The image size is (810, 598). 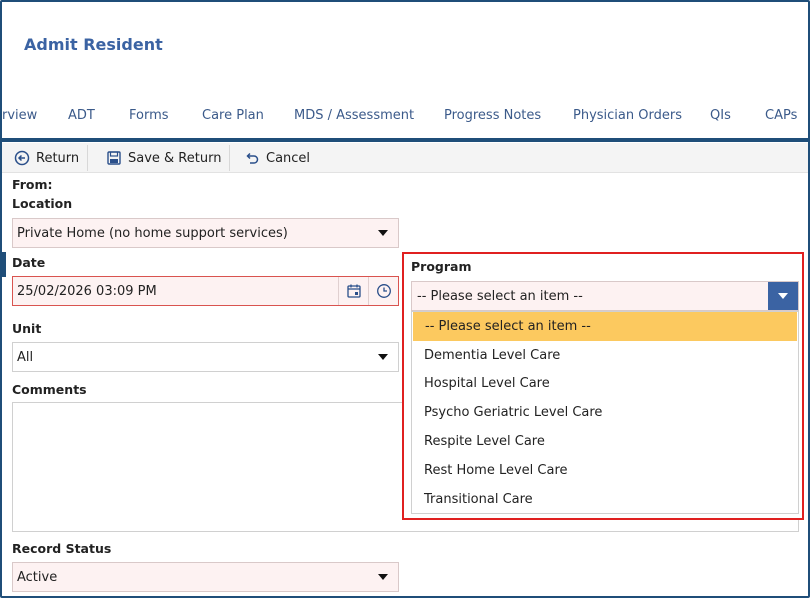 I want to click on program-selected-value: -- Please select an item --, so click(x=500, y=296).